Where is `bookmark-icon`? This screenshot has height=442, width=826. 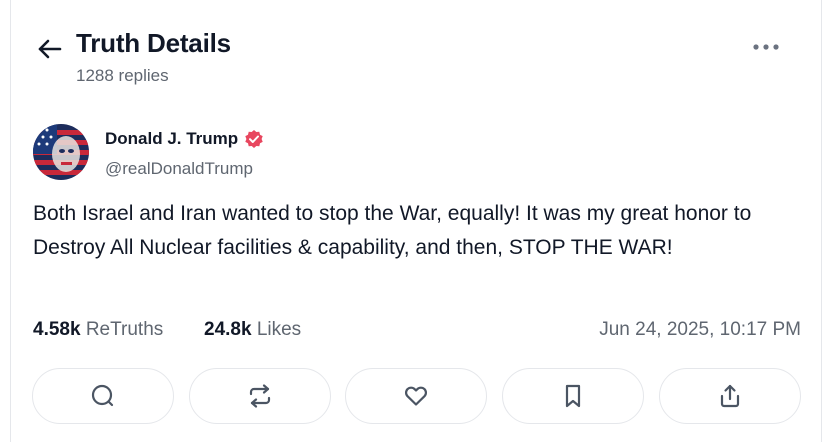 bookmark-icon is located at coordinates (573, 396).